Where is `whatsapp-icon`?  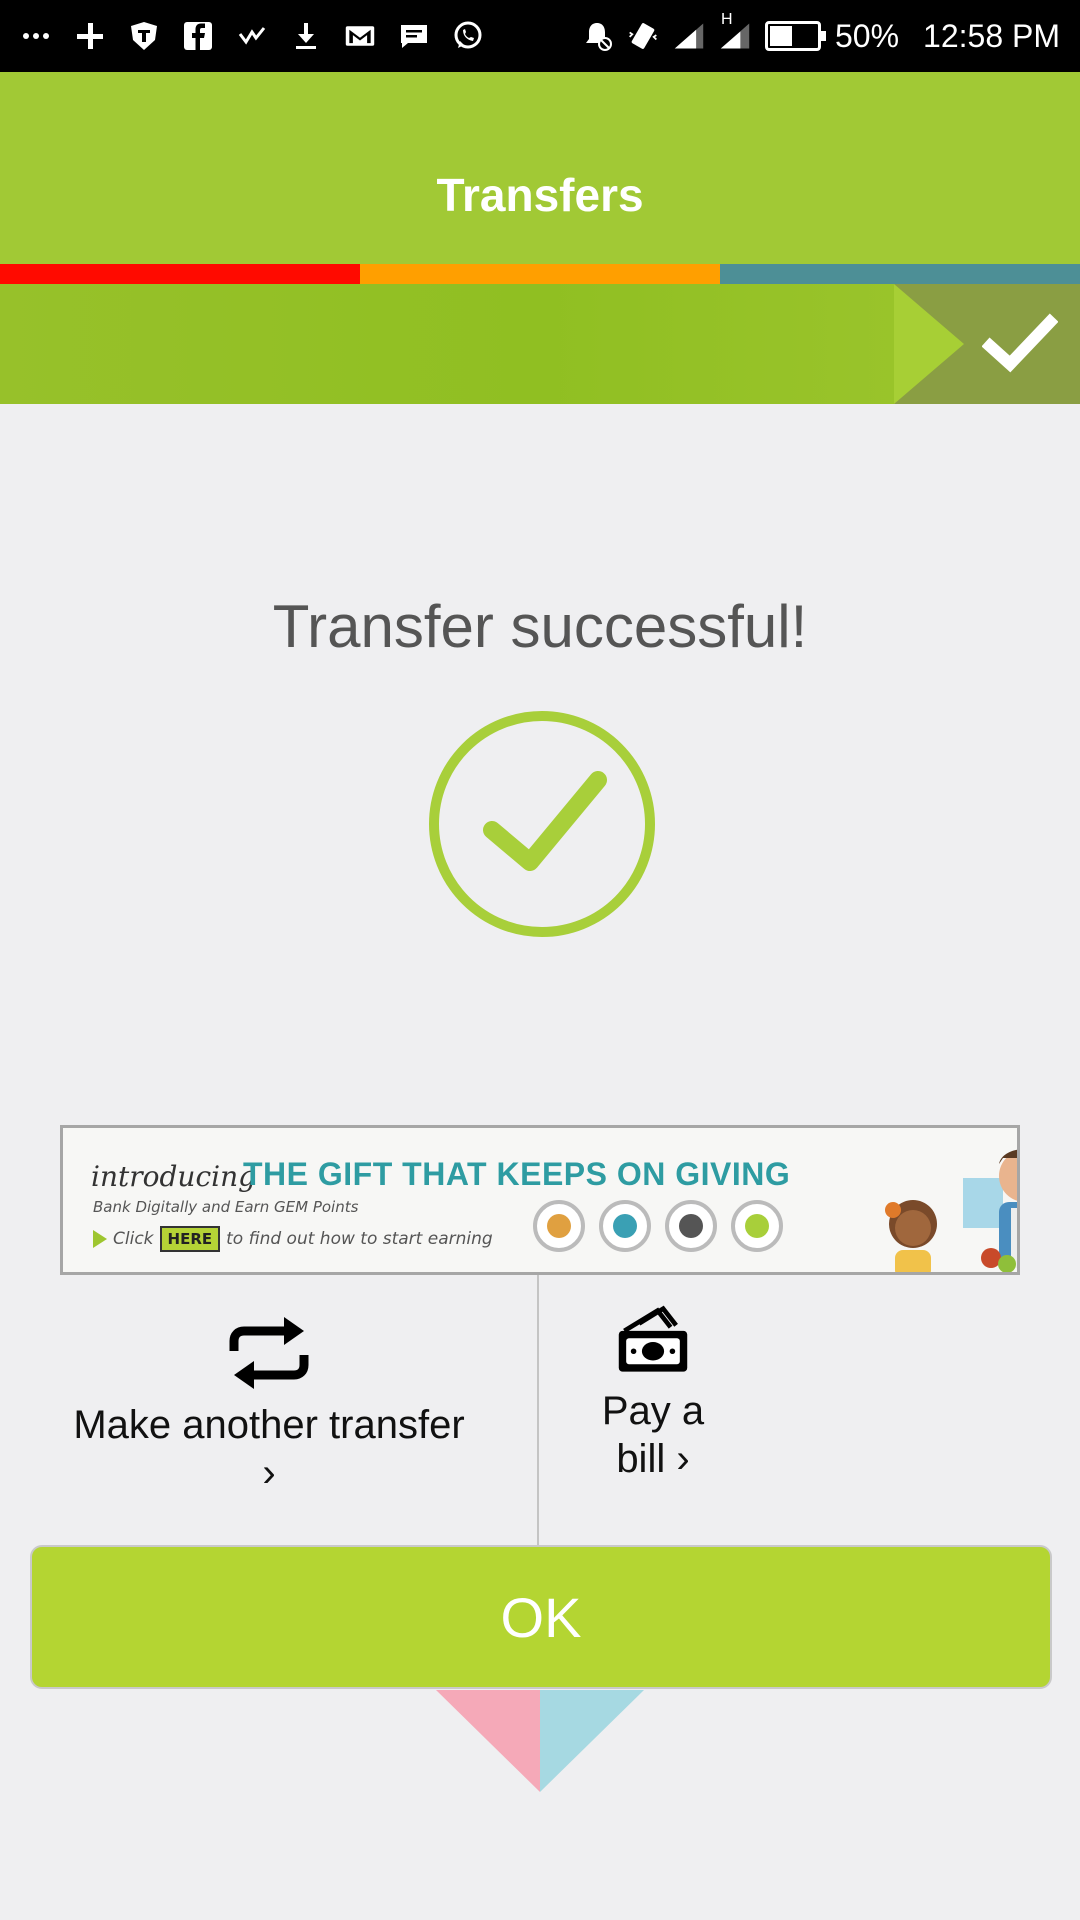
whatsapp-icon is located at coordinates (468, 36).